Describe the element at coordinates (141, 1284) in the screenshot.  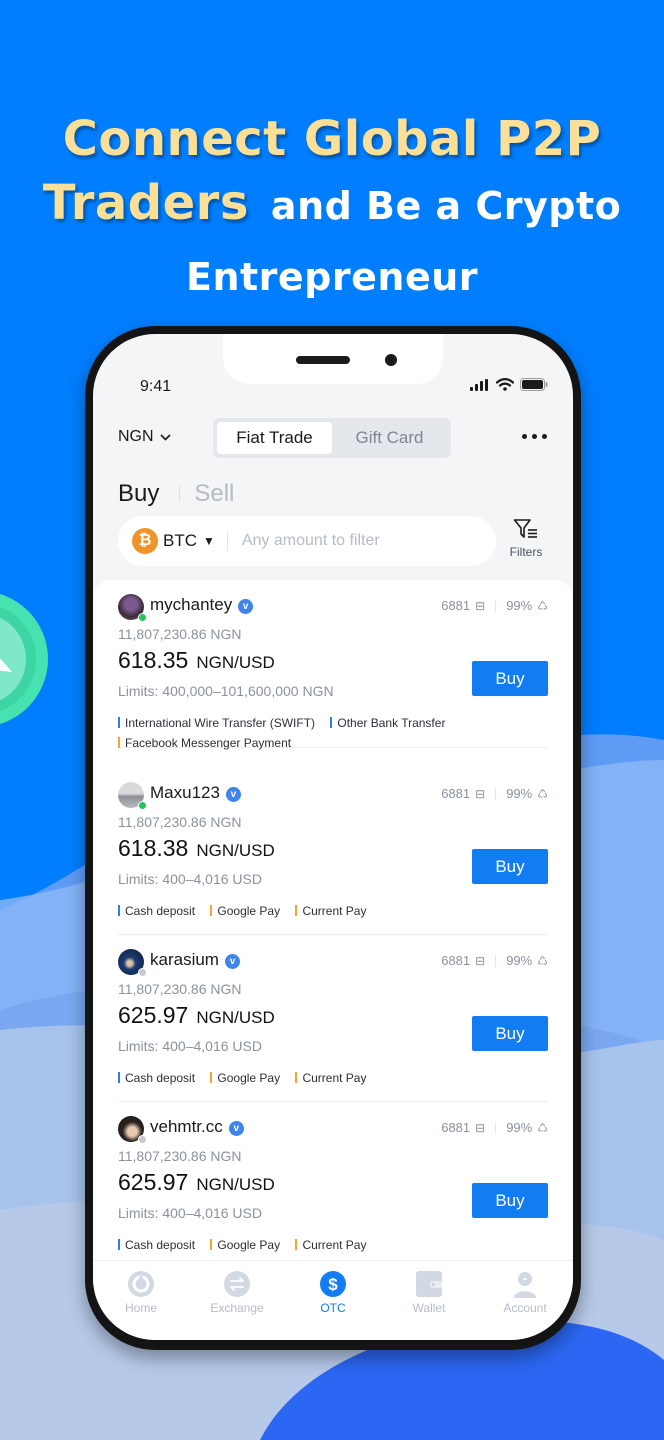
I see `home-icon` at that location.